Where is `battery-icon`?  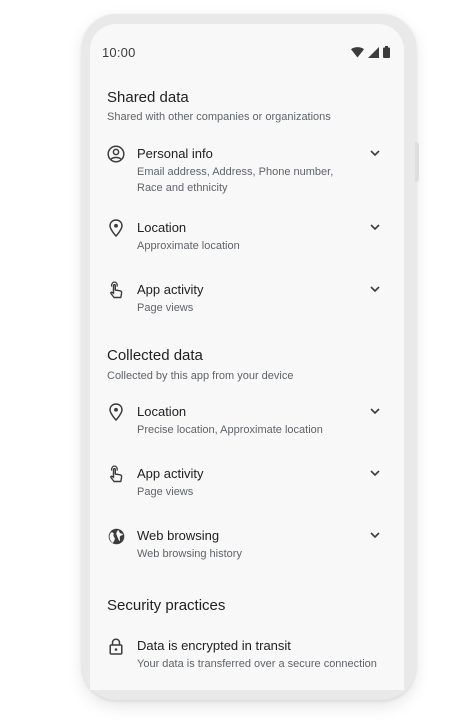 battery-icon is located at coordinates (386, 52).